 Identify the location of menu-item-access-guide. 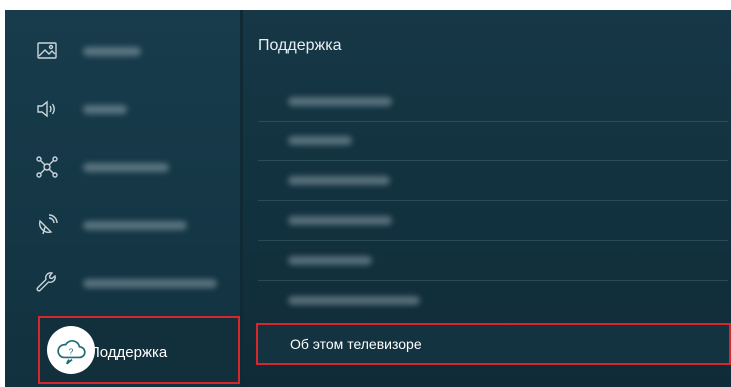
(493, 181).